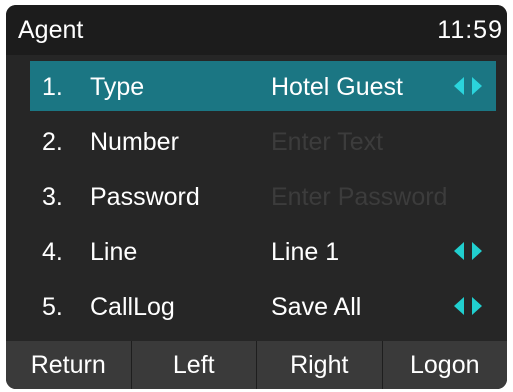  Describe the element at coordinates (51, 30) in the screenshot. I see `screen-title: Agent` at that location.